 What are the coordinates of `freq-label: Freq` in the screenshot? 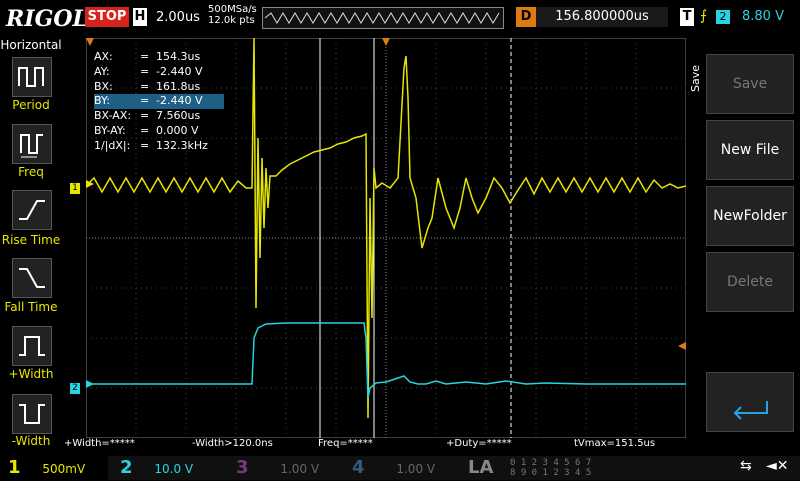 It's located at (31, 172).